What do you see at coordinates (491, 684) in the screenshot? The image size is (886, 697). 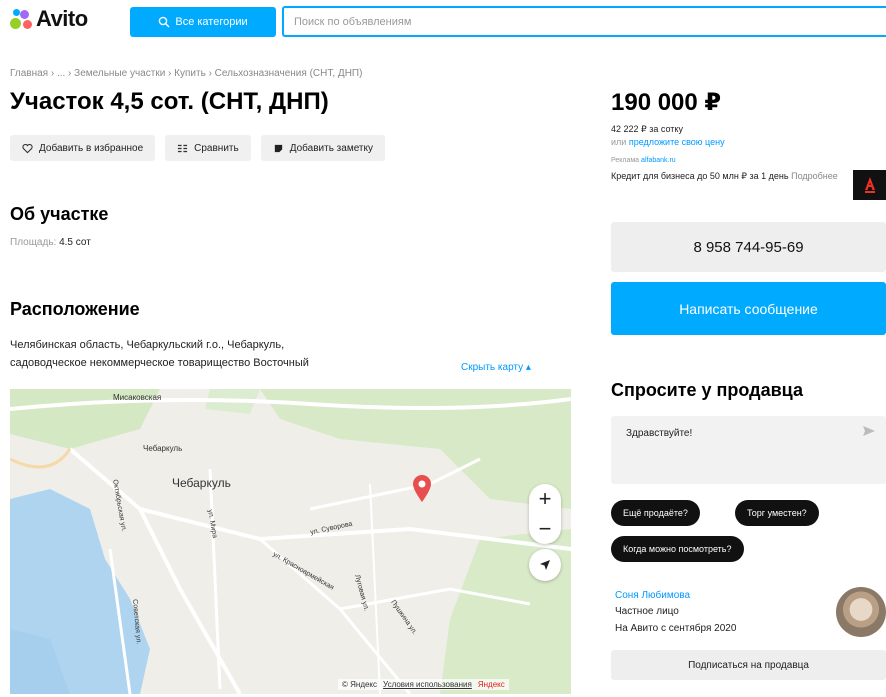 I see `yandex-logo: Яндекс` at bounding box center [491, 684].